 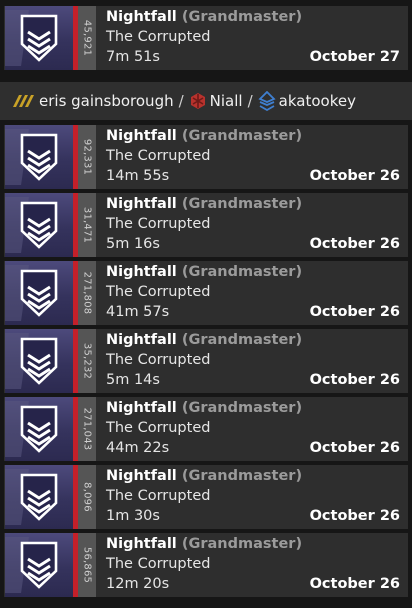 I want to click on fireteam-member-name: eris gainsborough, so click(x=106, y=101).